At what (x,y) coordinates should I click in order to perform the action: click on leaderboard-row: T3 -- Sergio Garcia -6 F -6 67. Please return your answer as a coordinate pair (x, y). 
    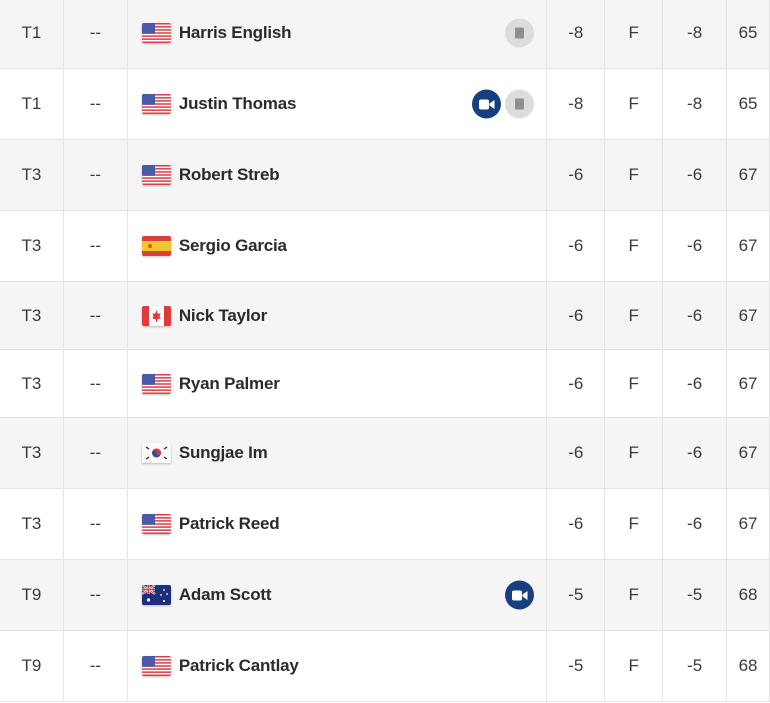
    Looking at the image, I should click on (385, 246).